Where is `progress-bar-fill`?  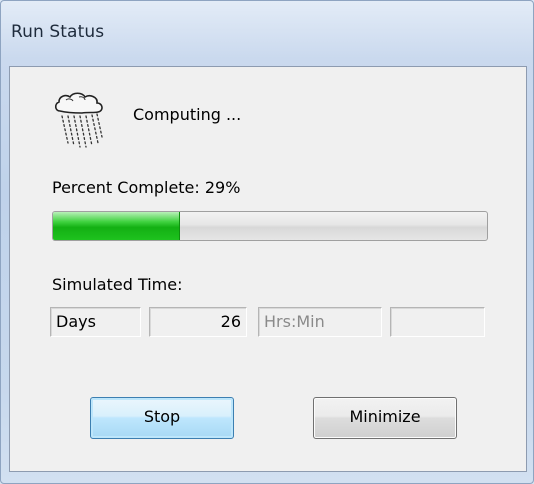 progress-bar-fill is located at coordinates (116, 226).